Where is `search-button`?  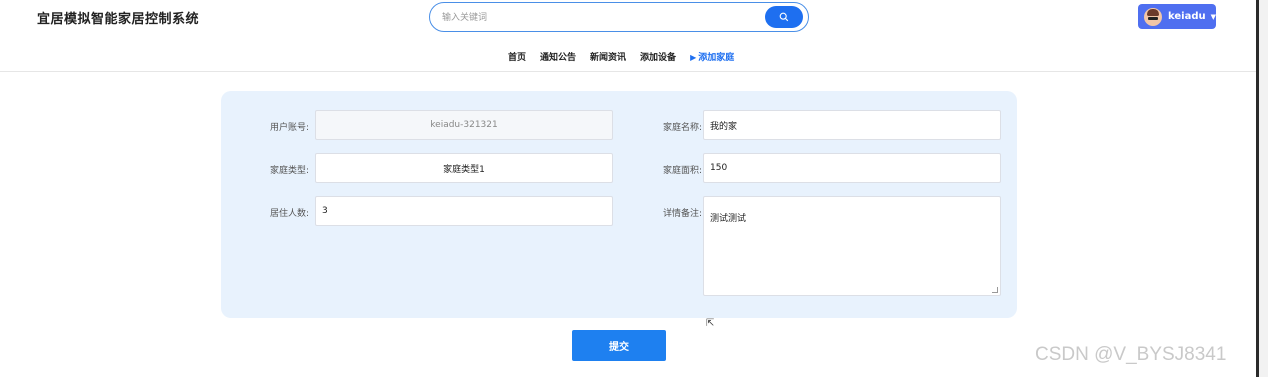
search-button is located at coordinates (784, 17).